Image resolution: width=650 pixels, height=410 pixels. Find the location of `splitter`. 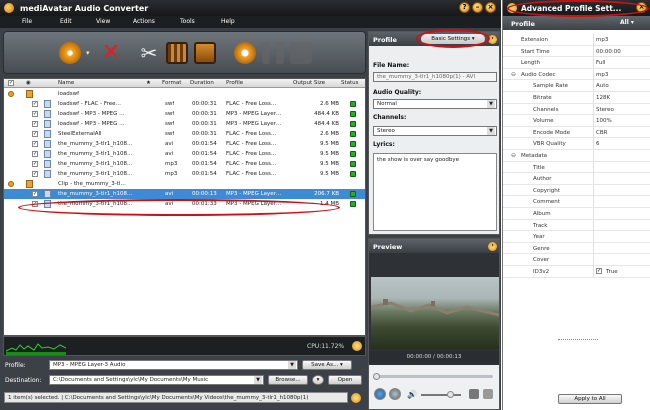

splitter is located at coordinates (578, 339).